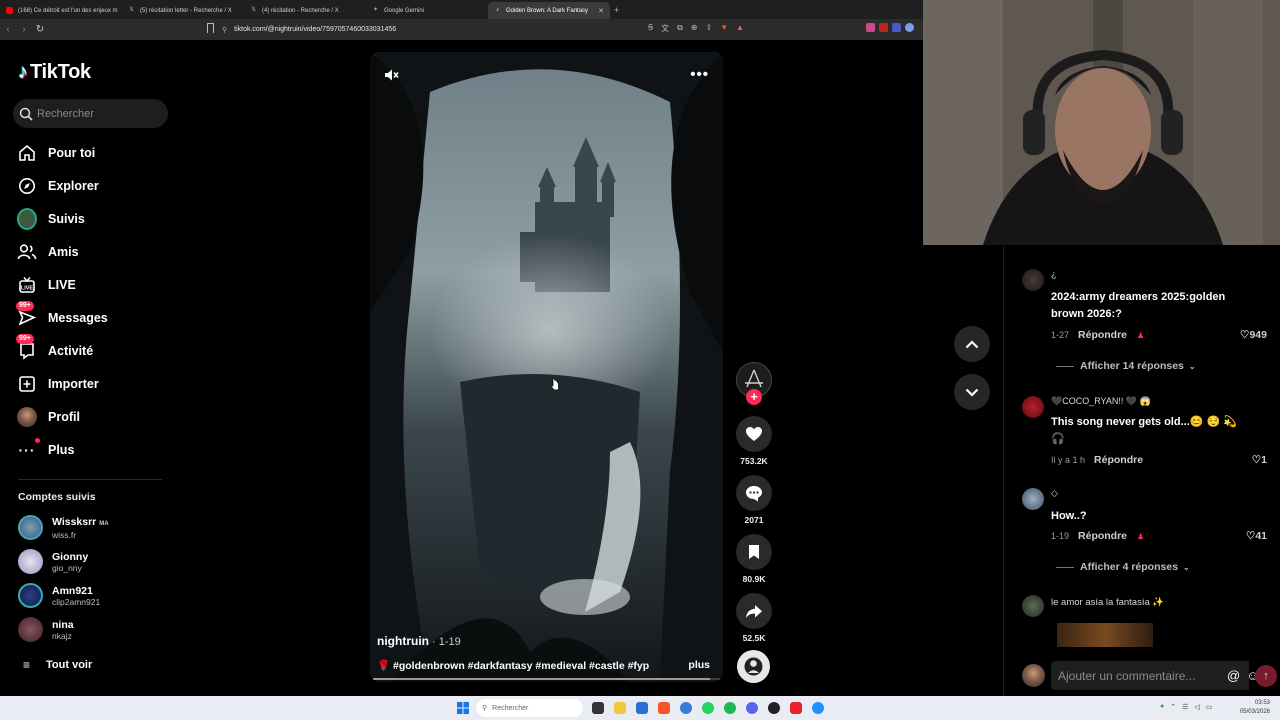 Image resolution: width=1280 pixels, height=720 pixels. What do you see at coordinates (1185, 707) in the screenshot?
I see `network-icon: ☰` at bounding box center [1185, 707].